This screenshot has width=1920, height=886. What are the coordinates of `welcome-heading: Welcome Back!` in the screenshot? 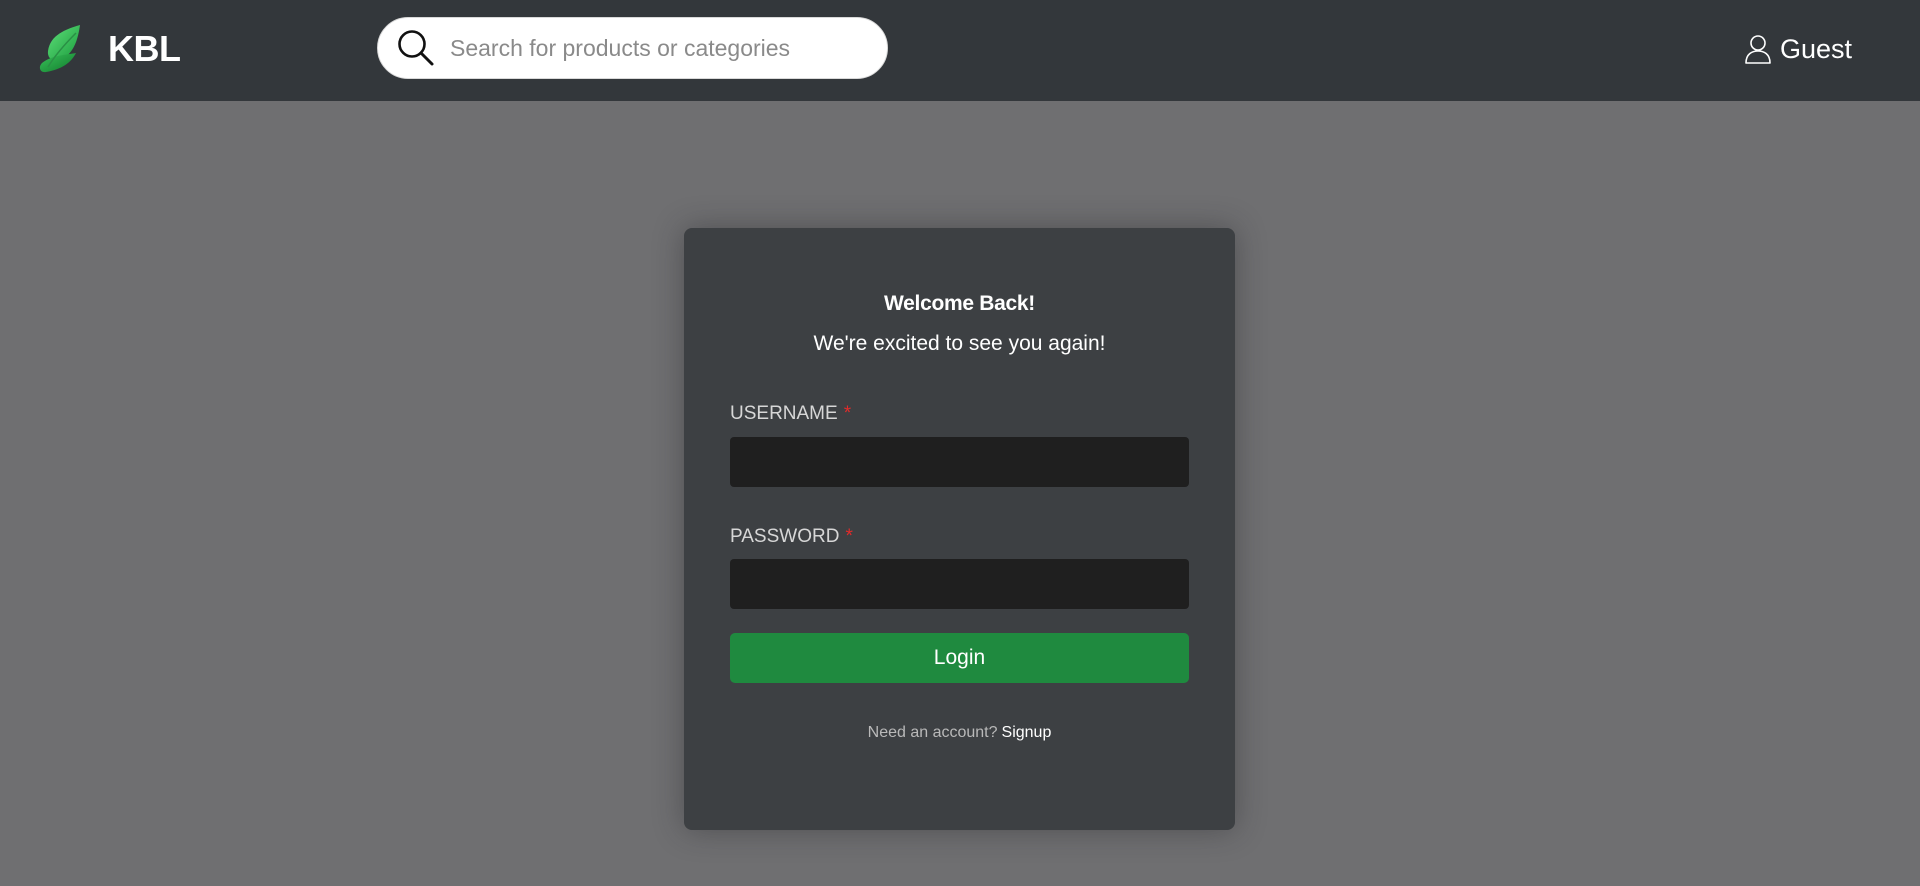 It's located at (959, 303).